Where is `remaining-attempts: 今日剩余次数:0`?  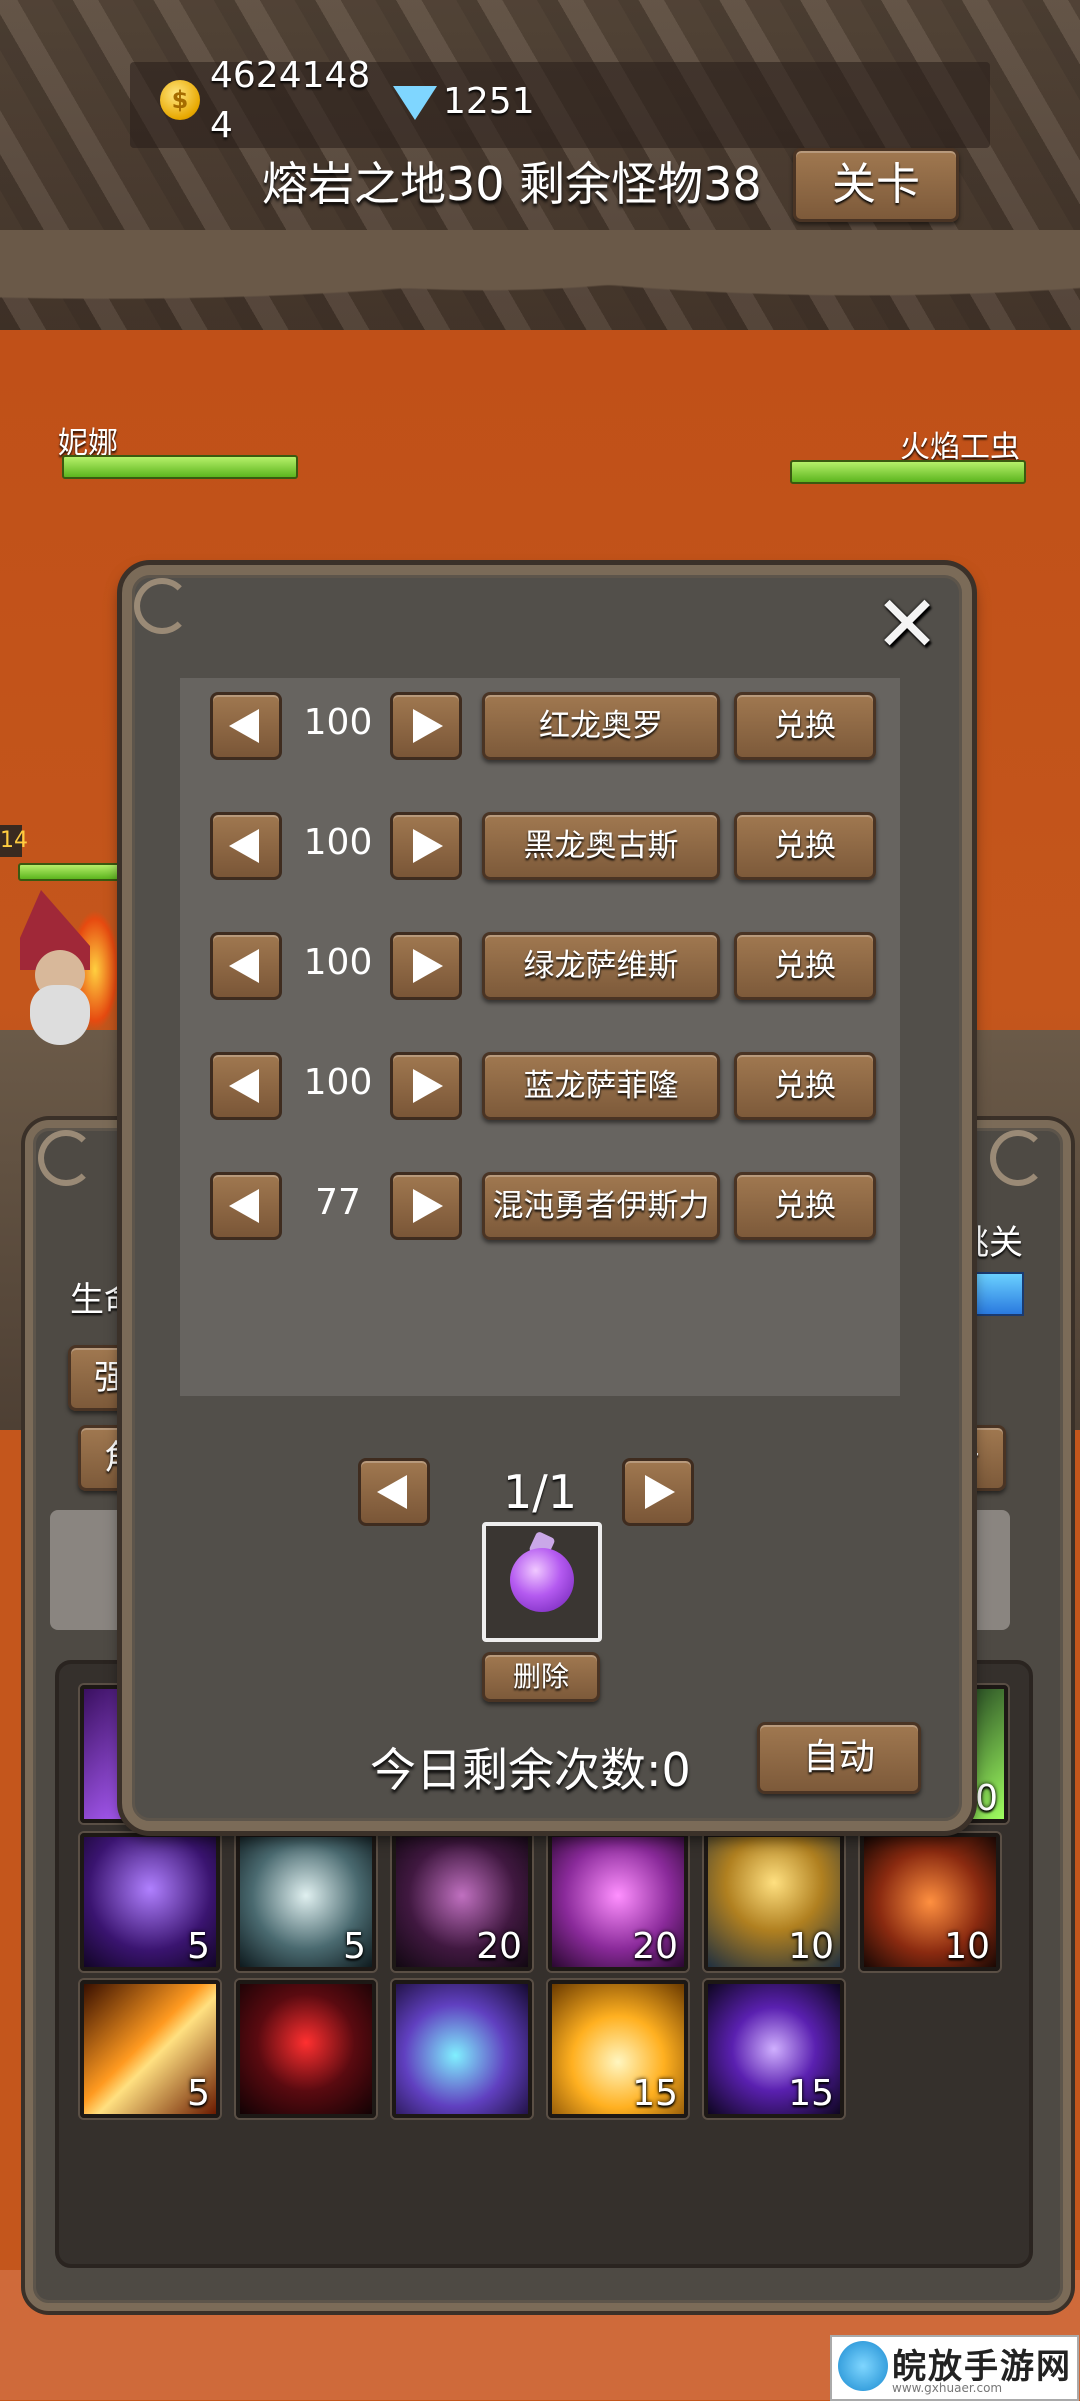
remaining-attempts: 今日剩余次数:0 is located at coordinates (530, 1770).